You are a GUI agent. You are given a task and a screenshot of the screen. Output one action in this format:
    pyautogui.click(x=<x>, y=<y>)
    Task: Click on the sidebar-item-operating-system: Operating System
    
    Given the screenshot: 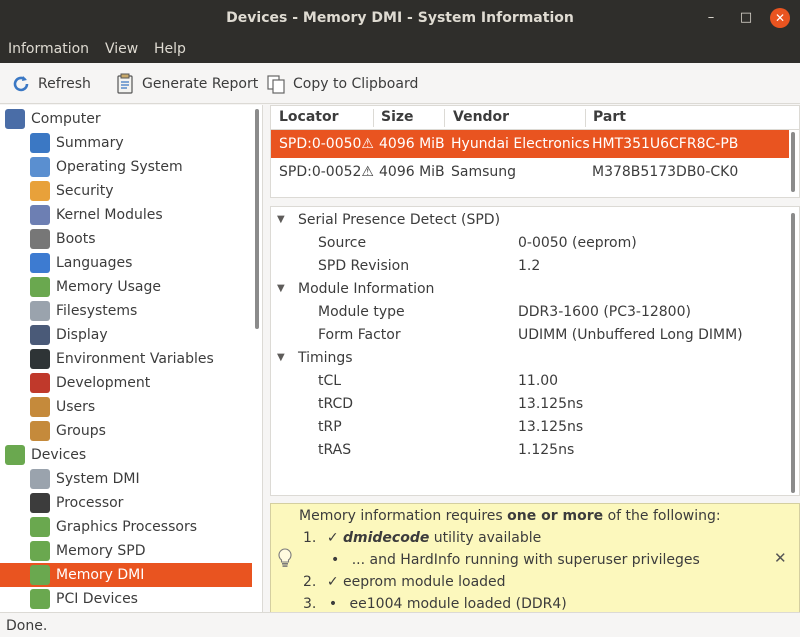 What is the action you would take?
    pyautogui.click(x=126, y=167)
    